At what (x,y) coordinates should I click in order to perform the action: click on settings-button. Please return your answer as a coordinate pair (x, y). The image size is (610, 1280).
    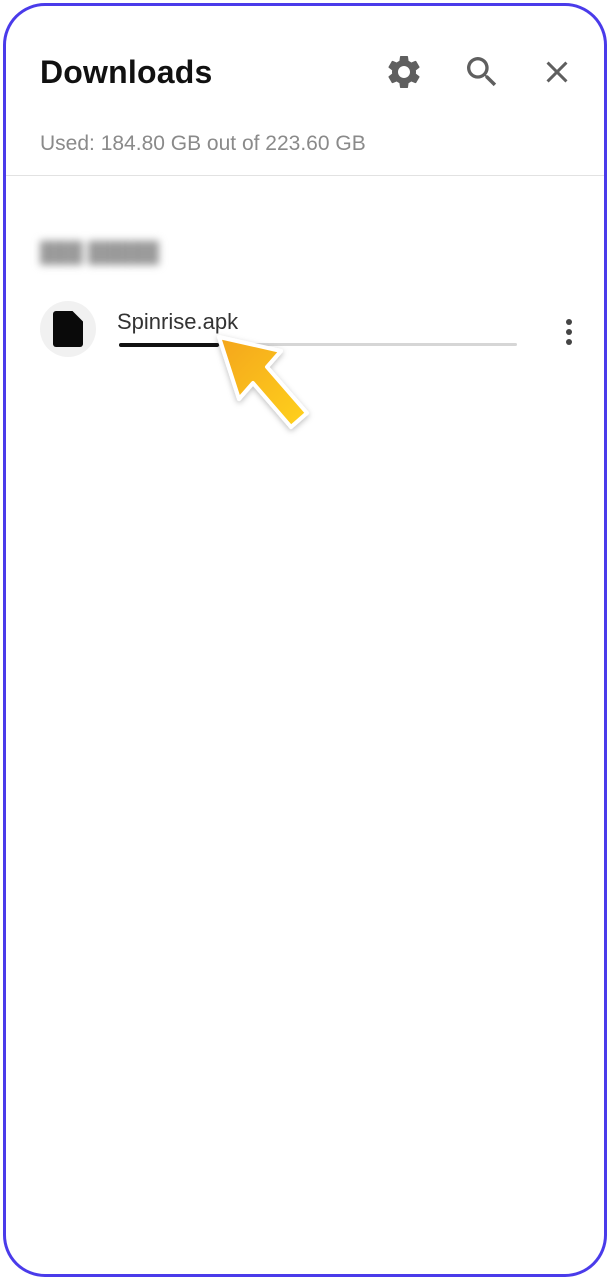
    Looking at the image, I should click on (404, 72).